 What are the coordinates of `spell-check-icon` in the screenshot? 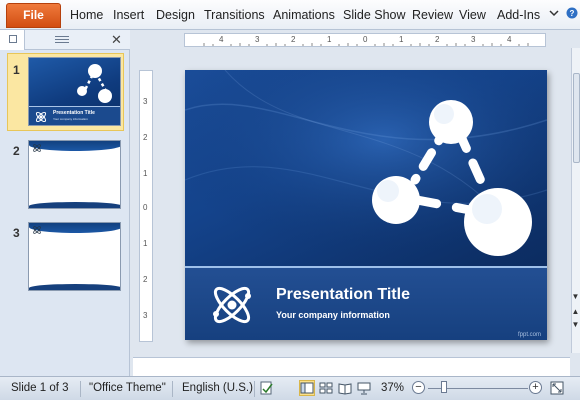 It's located at (267, 389).